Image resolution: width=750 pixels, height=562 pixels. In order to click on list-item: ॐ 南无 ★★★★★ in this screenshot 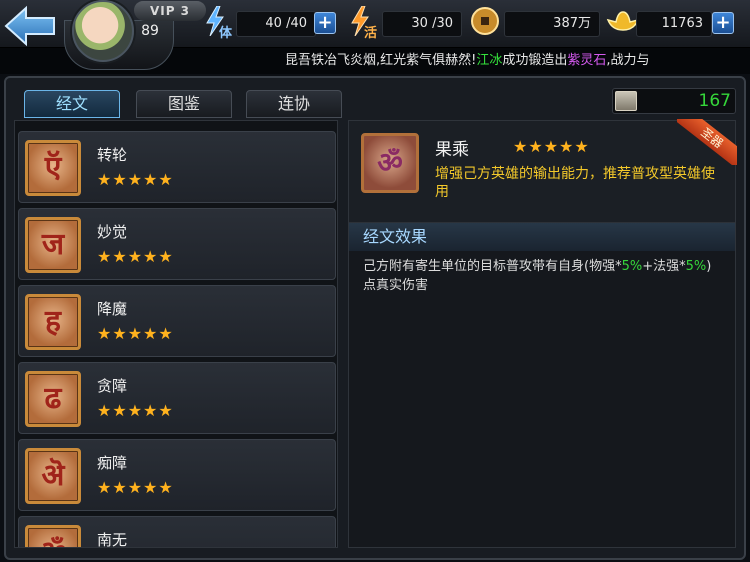, I will do `click(177, 532)`.